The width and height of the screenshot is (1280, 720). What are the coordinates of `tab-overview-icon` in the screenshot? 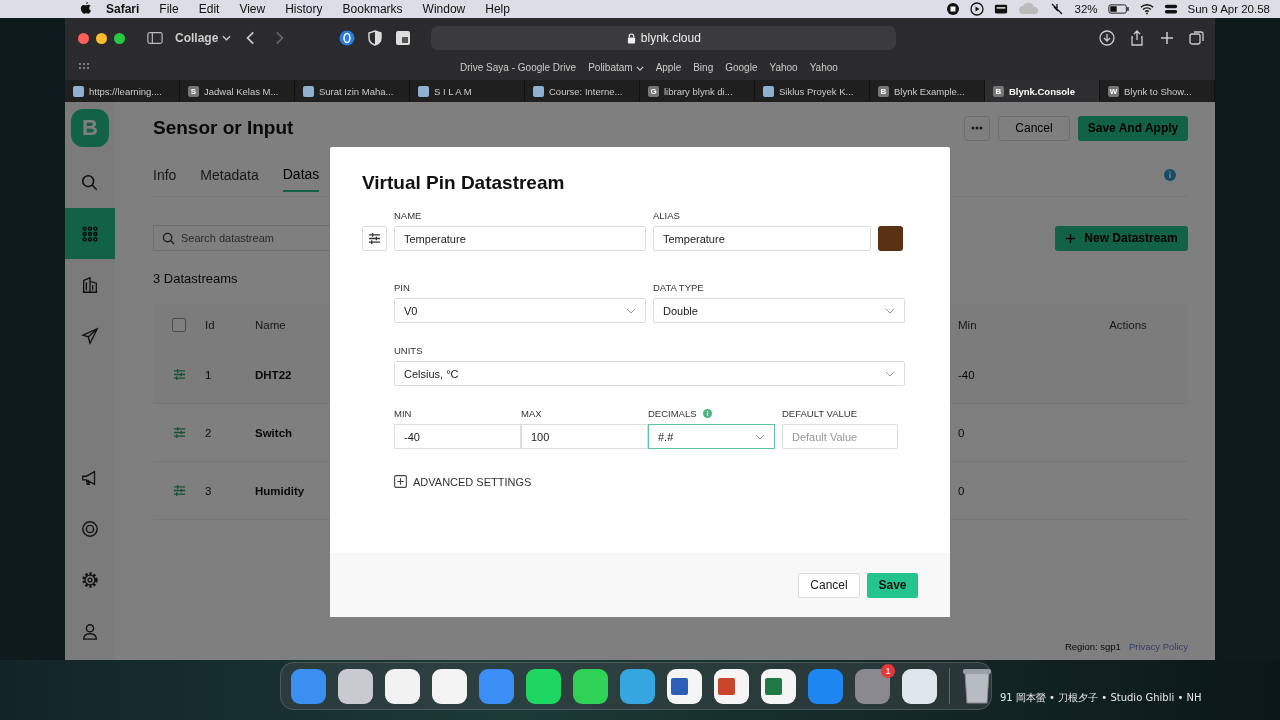 It's located at (1197, 38).